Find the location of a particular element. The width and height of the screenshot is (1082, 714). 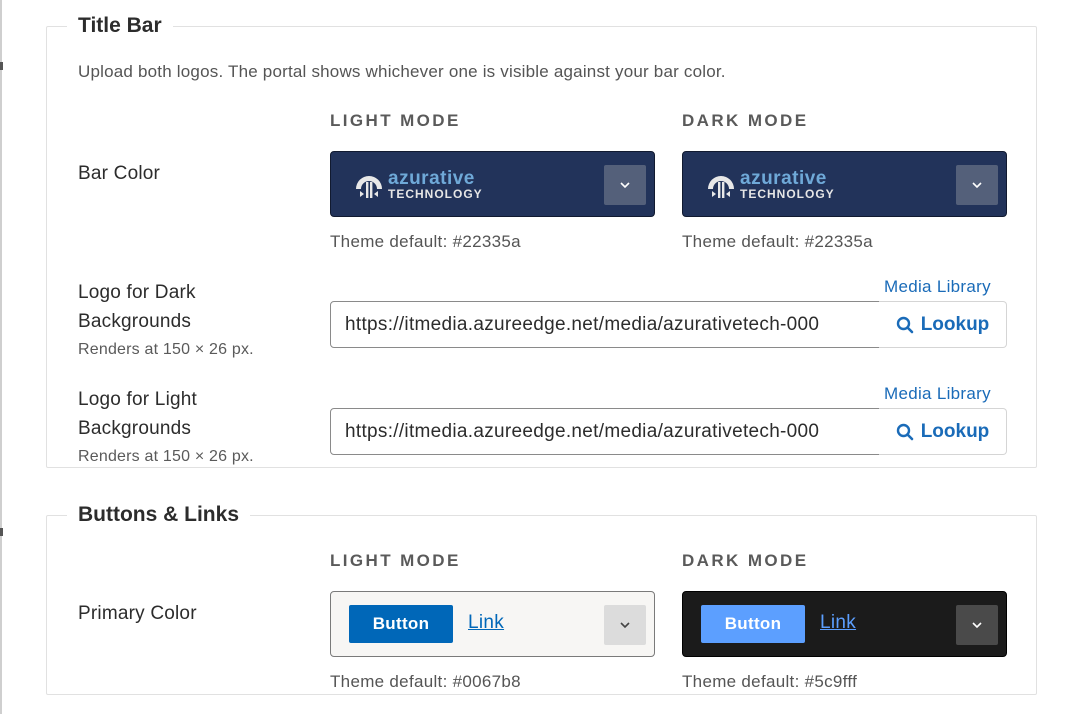

logo-dark-label: Logo for Dark Backgrounds is located at coordinates (137, 307).